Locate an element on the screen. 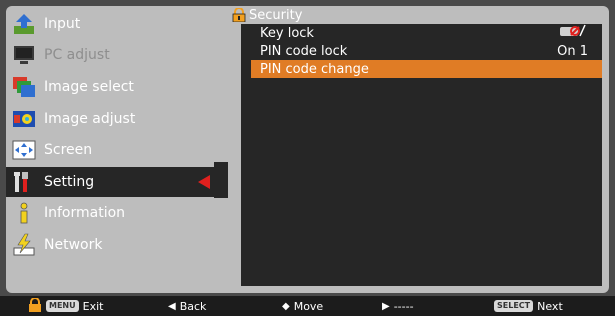 Image resolution: width=615 pixels, height=316 pixels. footer-forward: ▶ ----- is located at coordinates (398, 306).